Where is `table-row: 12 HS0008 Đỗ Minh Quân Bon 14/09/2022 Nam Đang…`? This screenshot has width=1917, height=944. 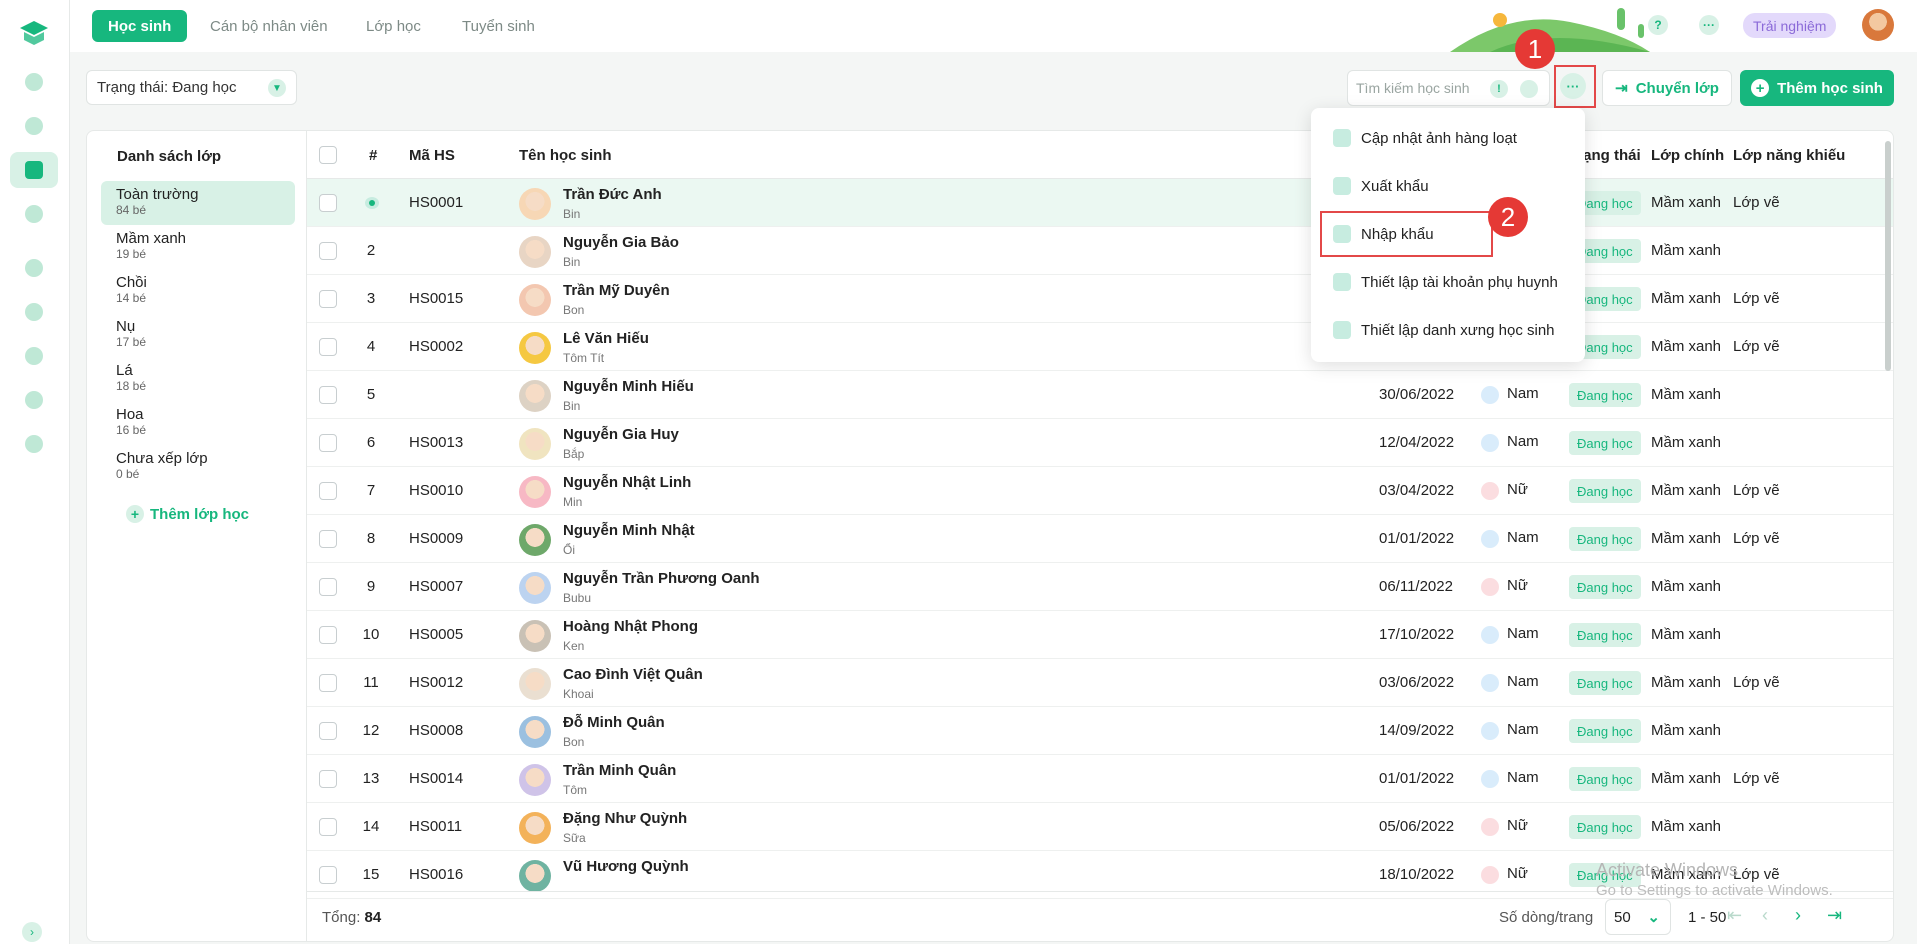 table-row: 12 HS0008 Đỗ Minh Quân Bon 14/09/2022 Nam Đang… is located at coordinates (1100, 731).